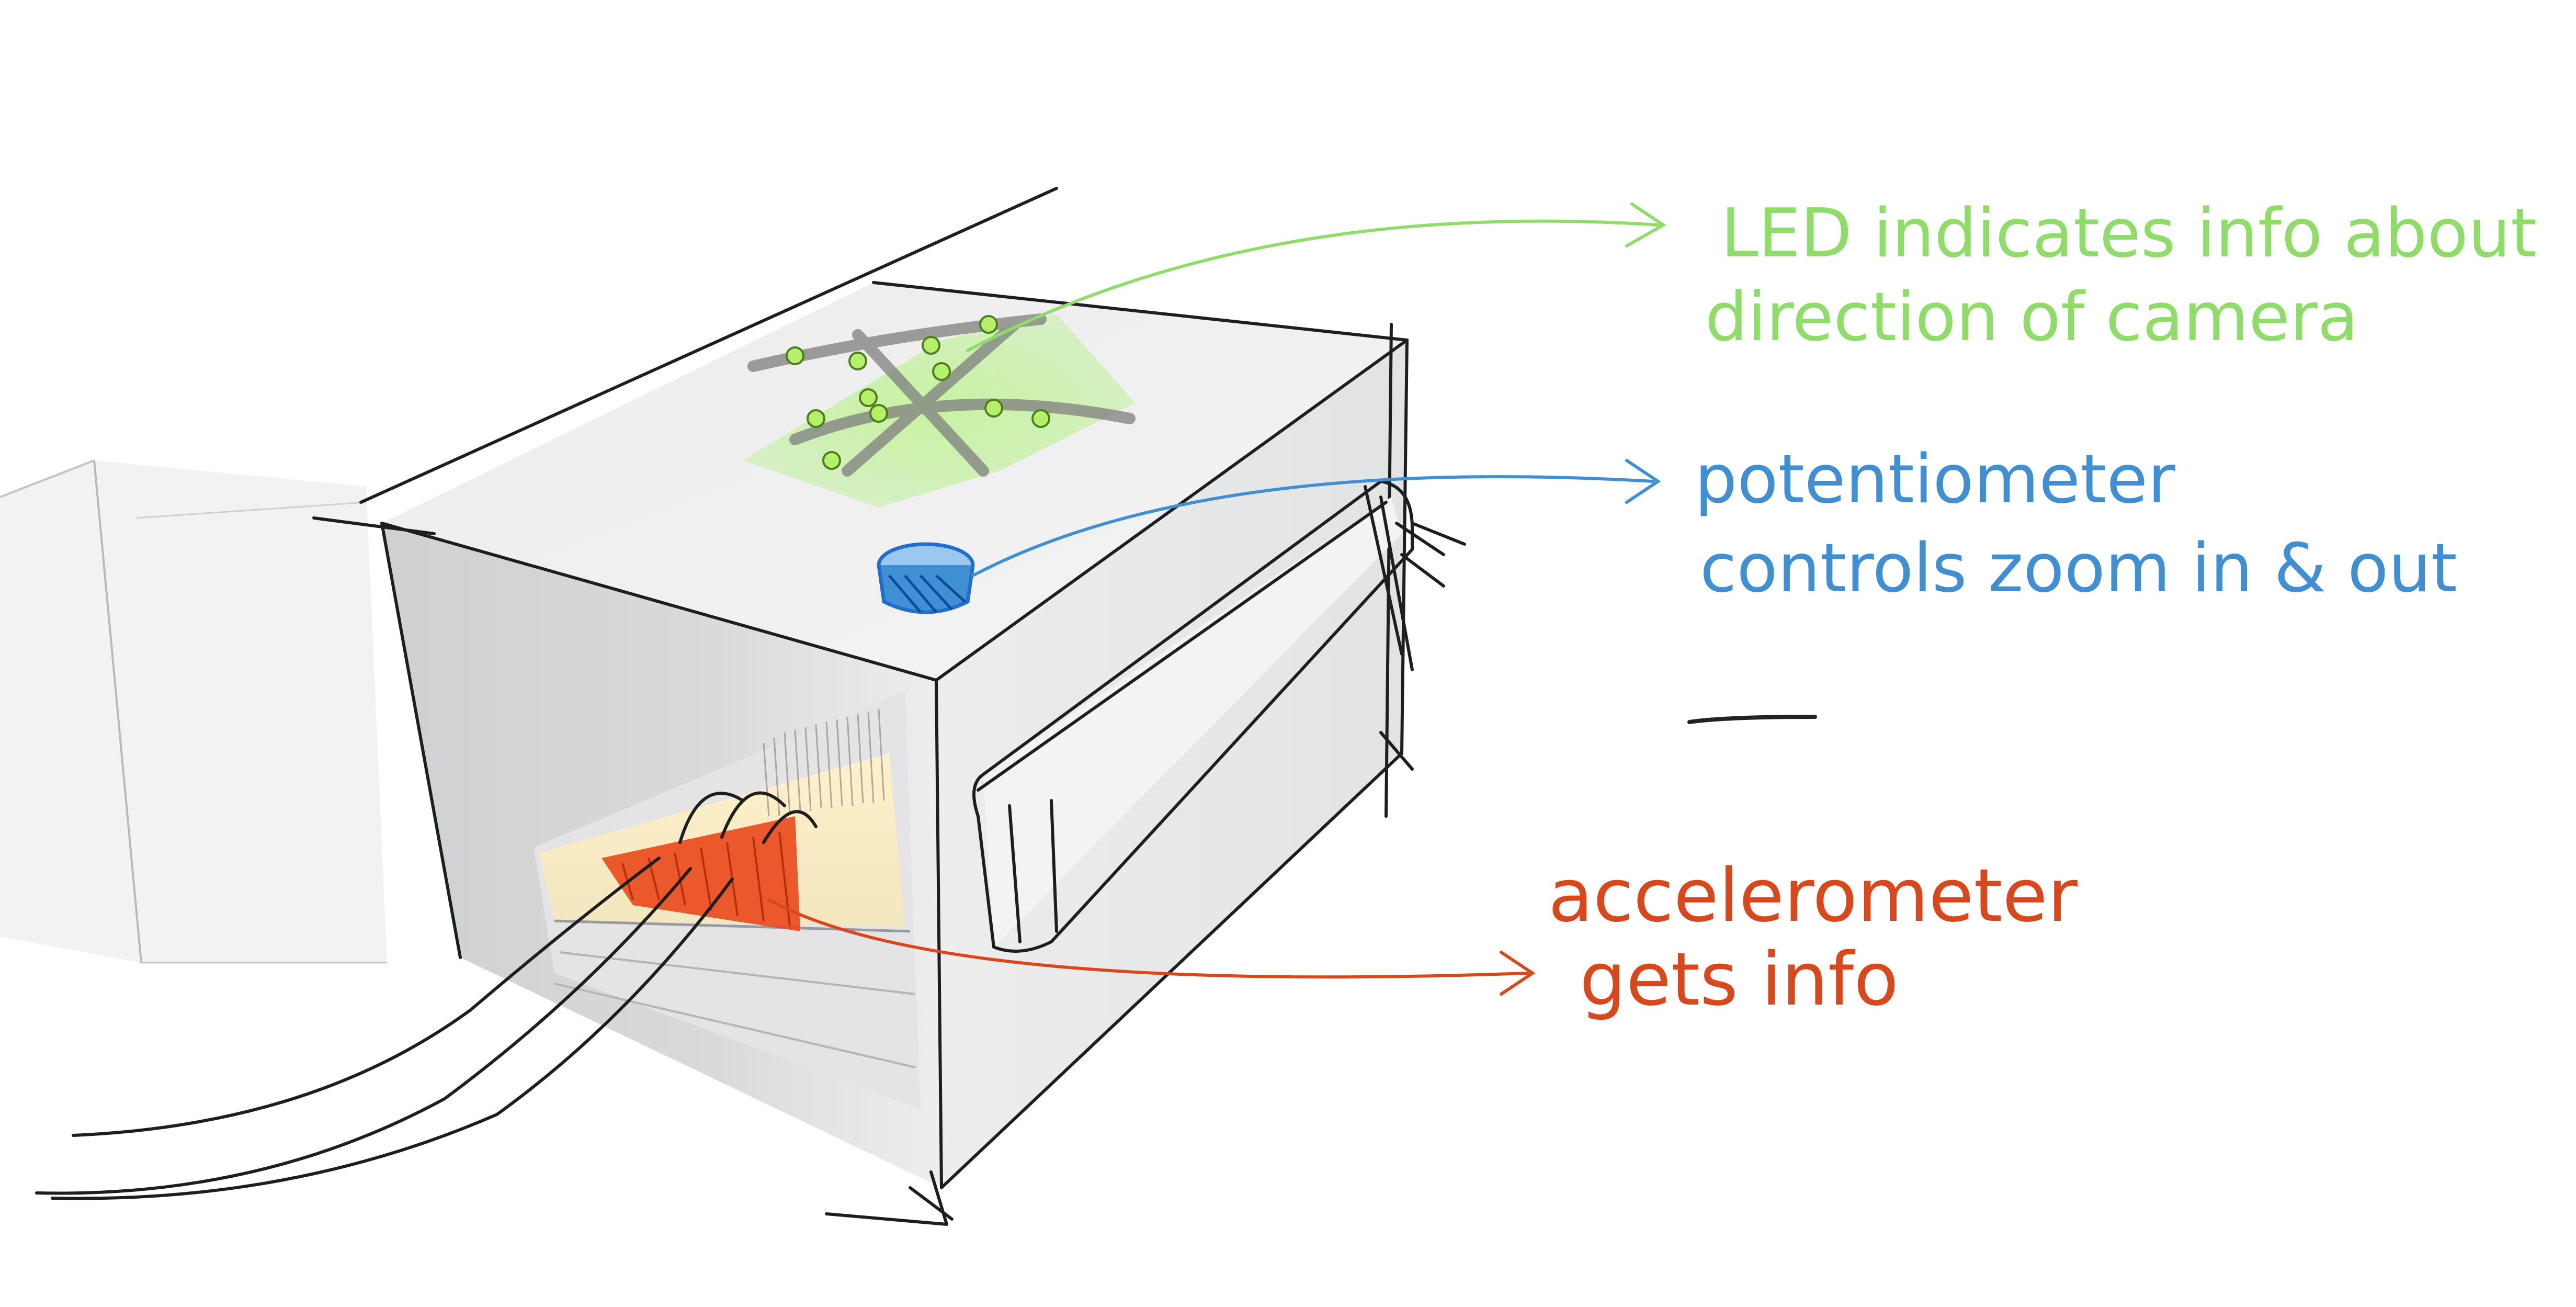 This screenshot has width=2576, height=1307. Describe the element at coordinates (2031, 317) in the screenshot. I see `led-annotation-line2: direction of camera` at that location.